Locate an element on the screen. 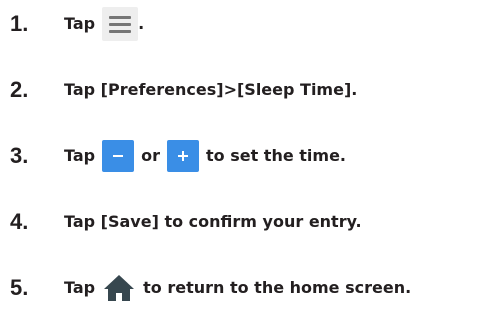  plus-icon is located at coordinates (183, 156).